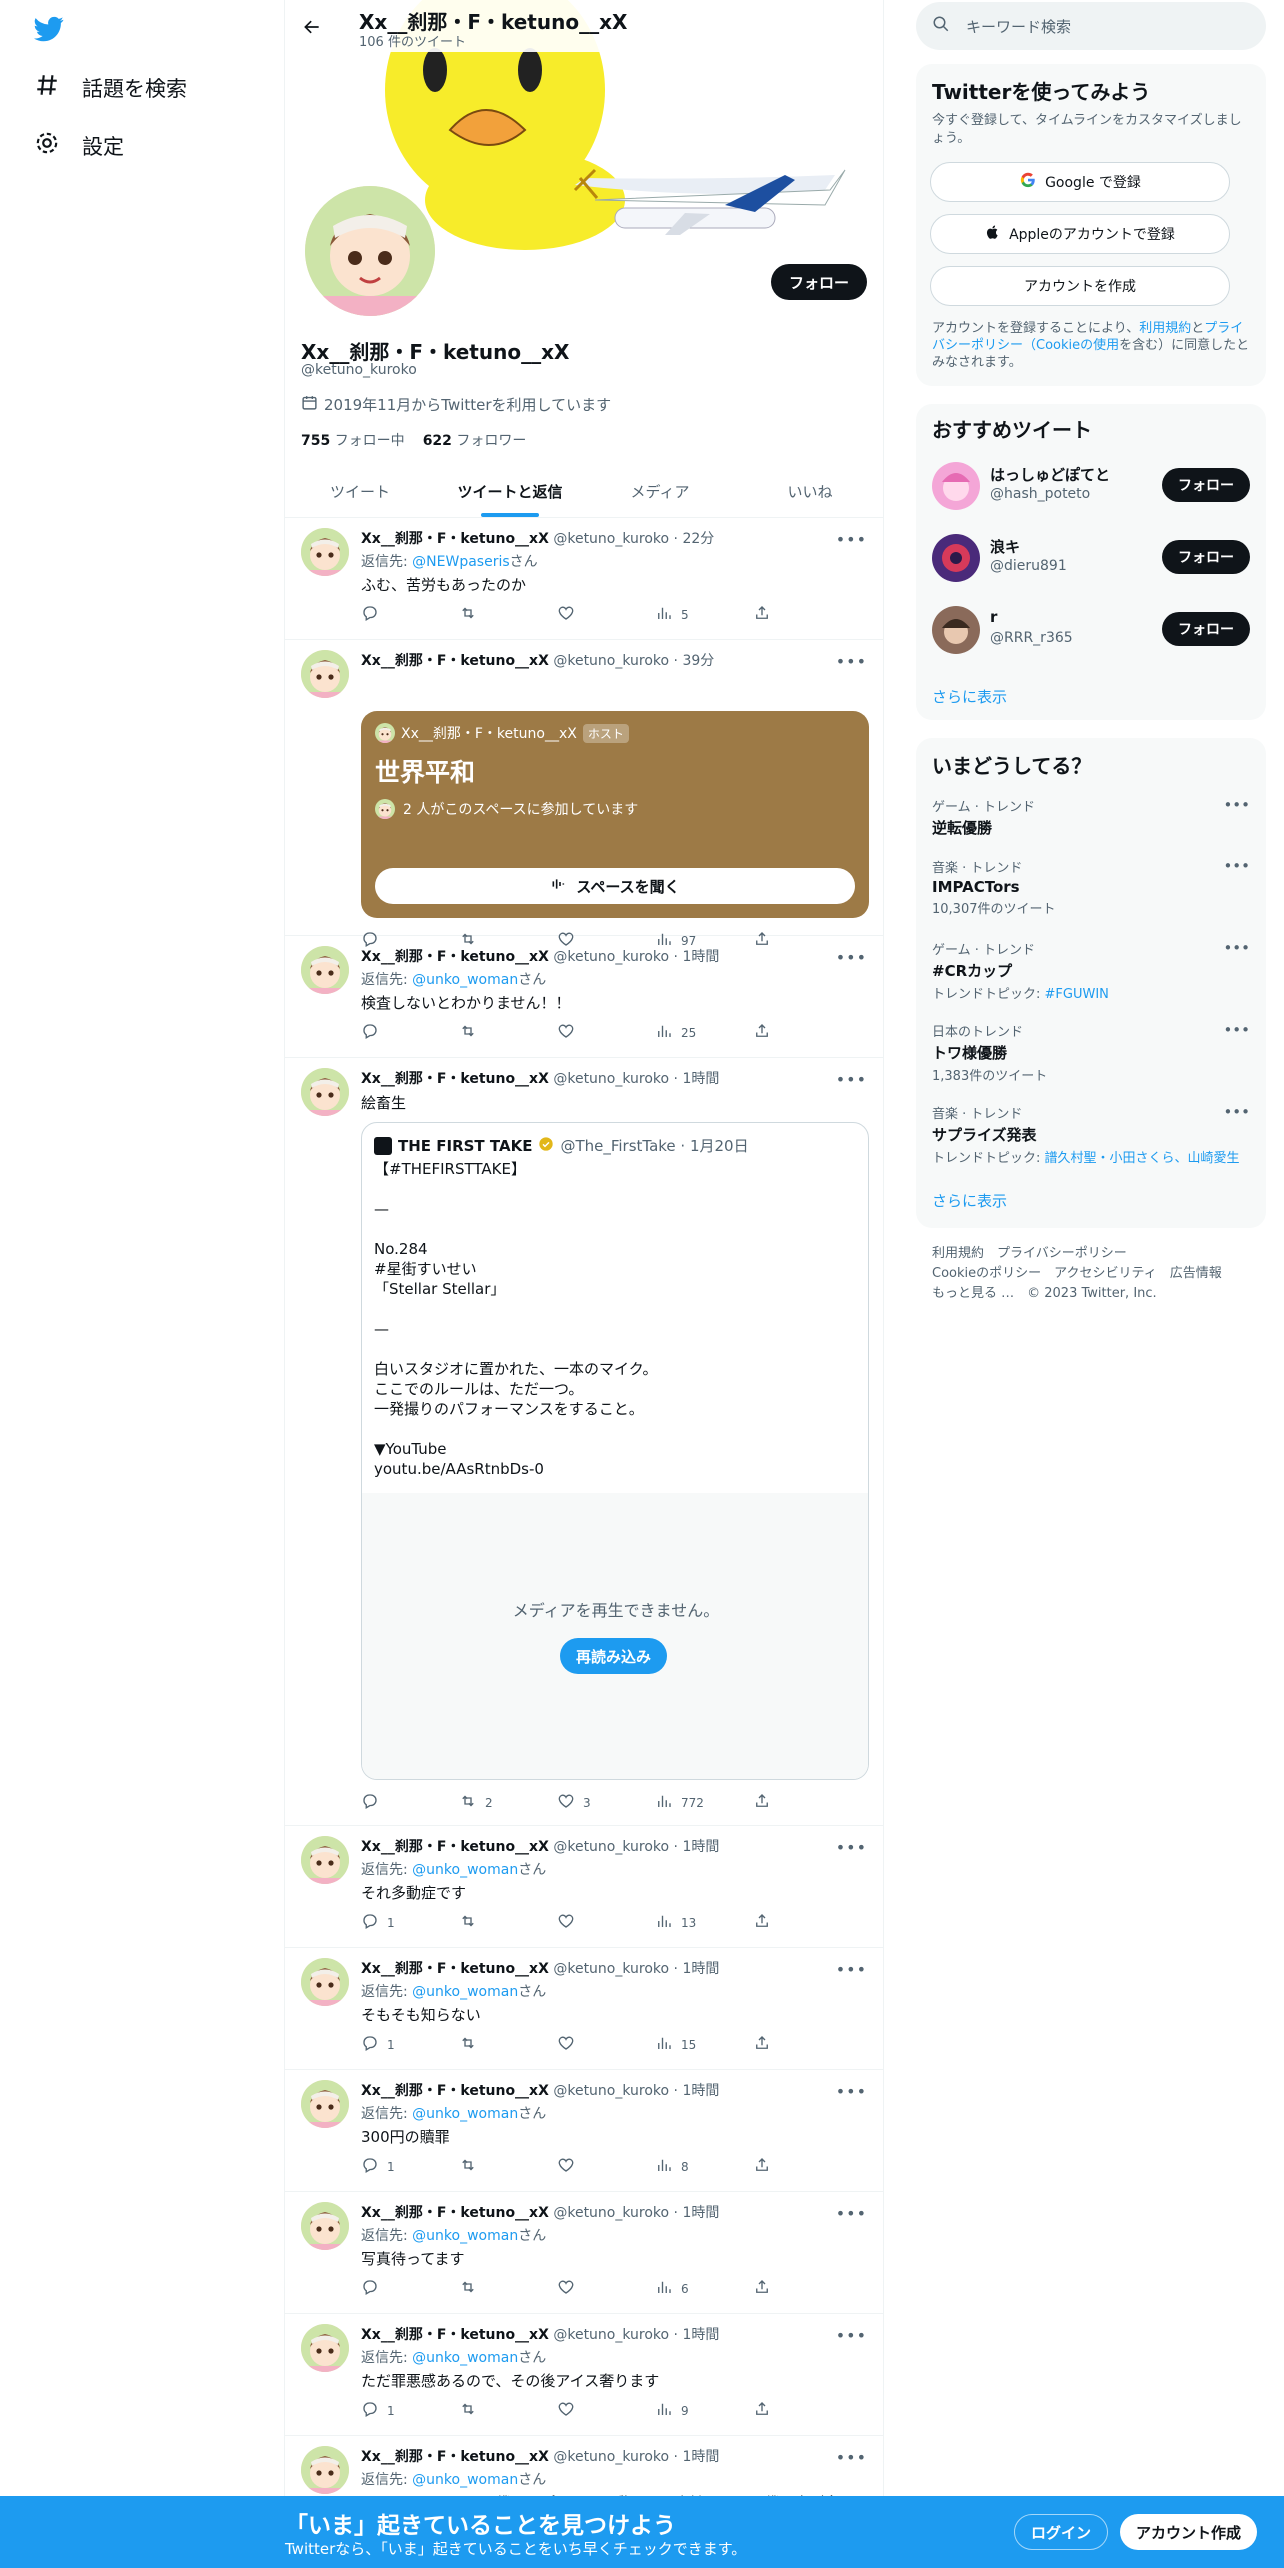 This screenshot has height=2568, width=1284. What do you see at coordinates (969, 1200) in the screenshot?
I see `trends-show-more: さらに表示` at bounding box center [969, 1200].